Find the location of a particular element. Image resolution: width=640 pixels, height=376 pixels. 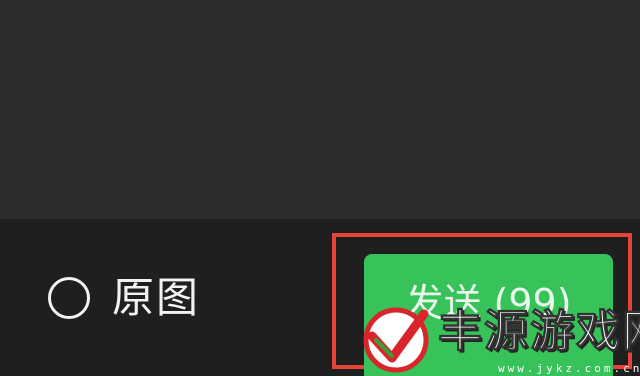

original-image-label: 原图 is located at coordinates (156, 297).